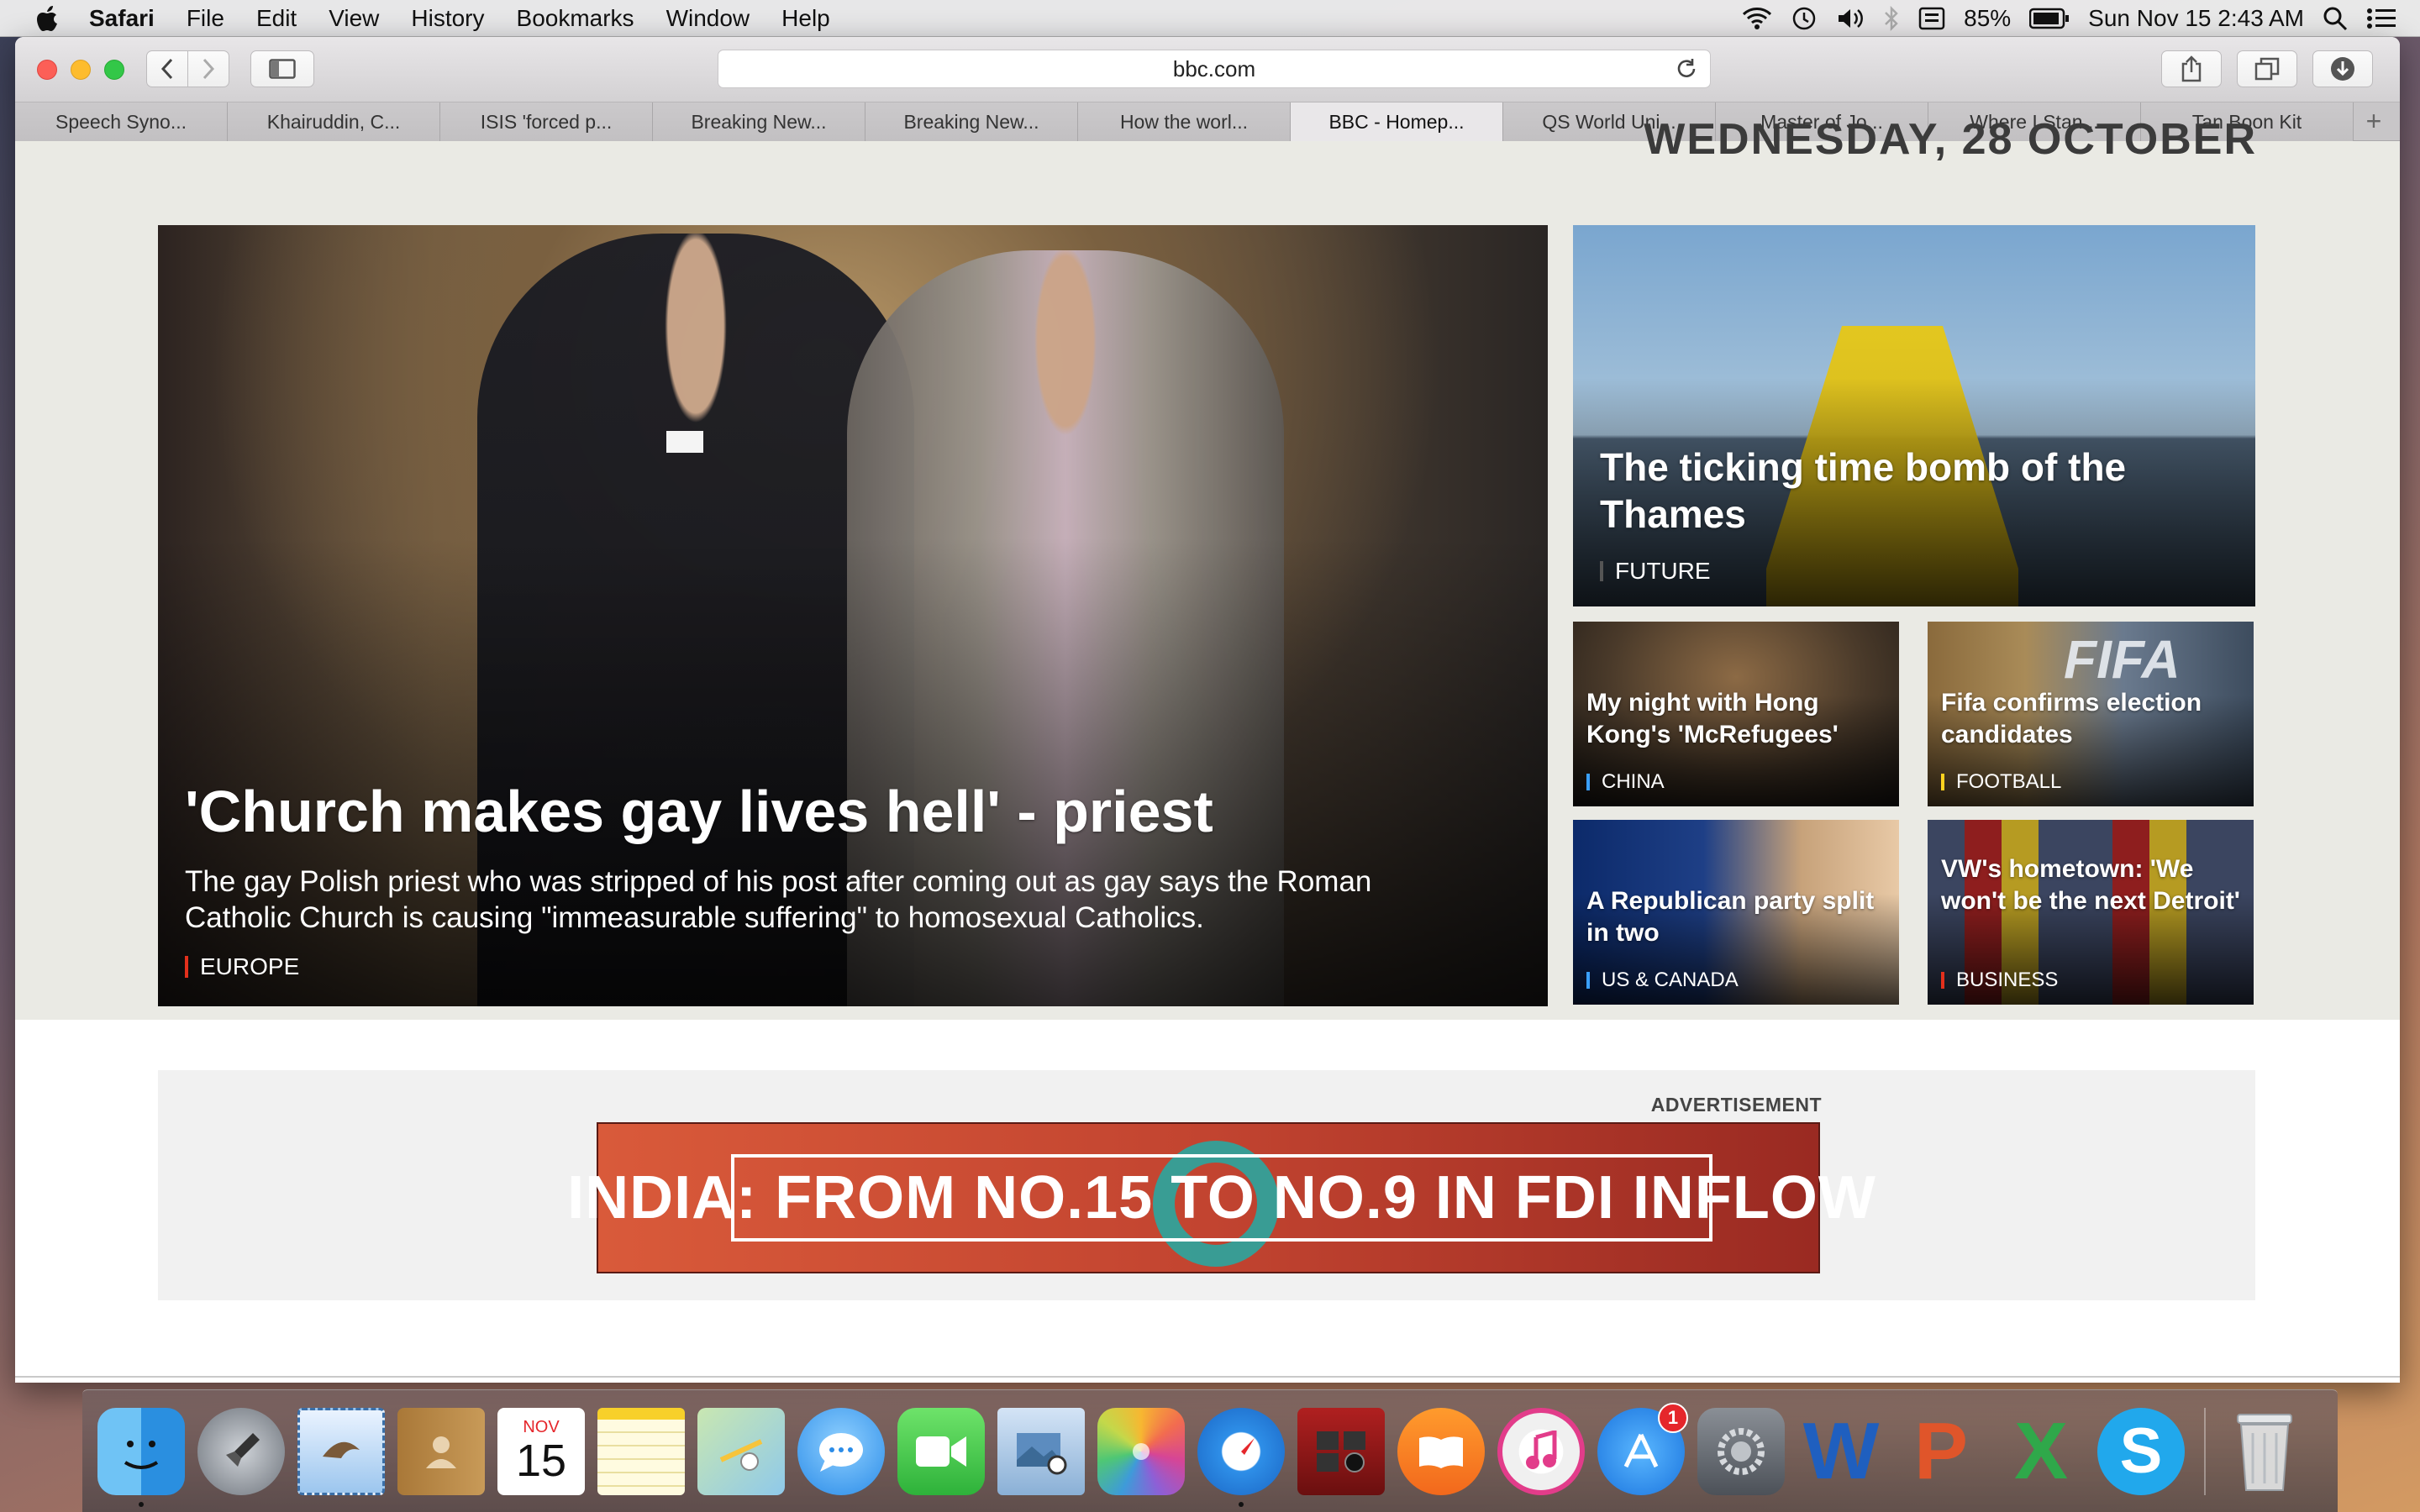  Describe the element at coordinates (2141, 1451) in the screenshot. I see `skype-icon: S` at that location.